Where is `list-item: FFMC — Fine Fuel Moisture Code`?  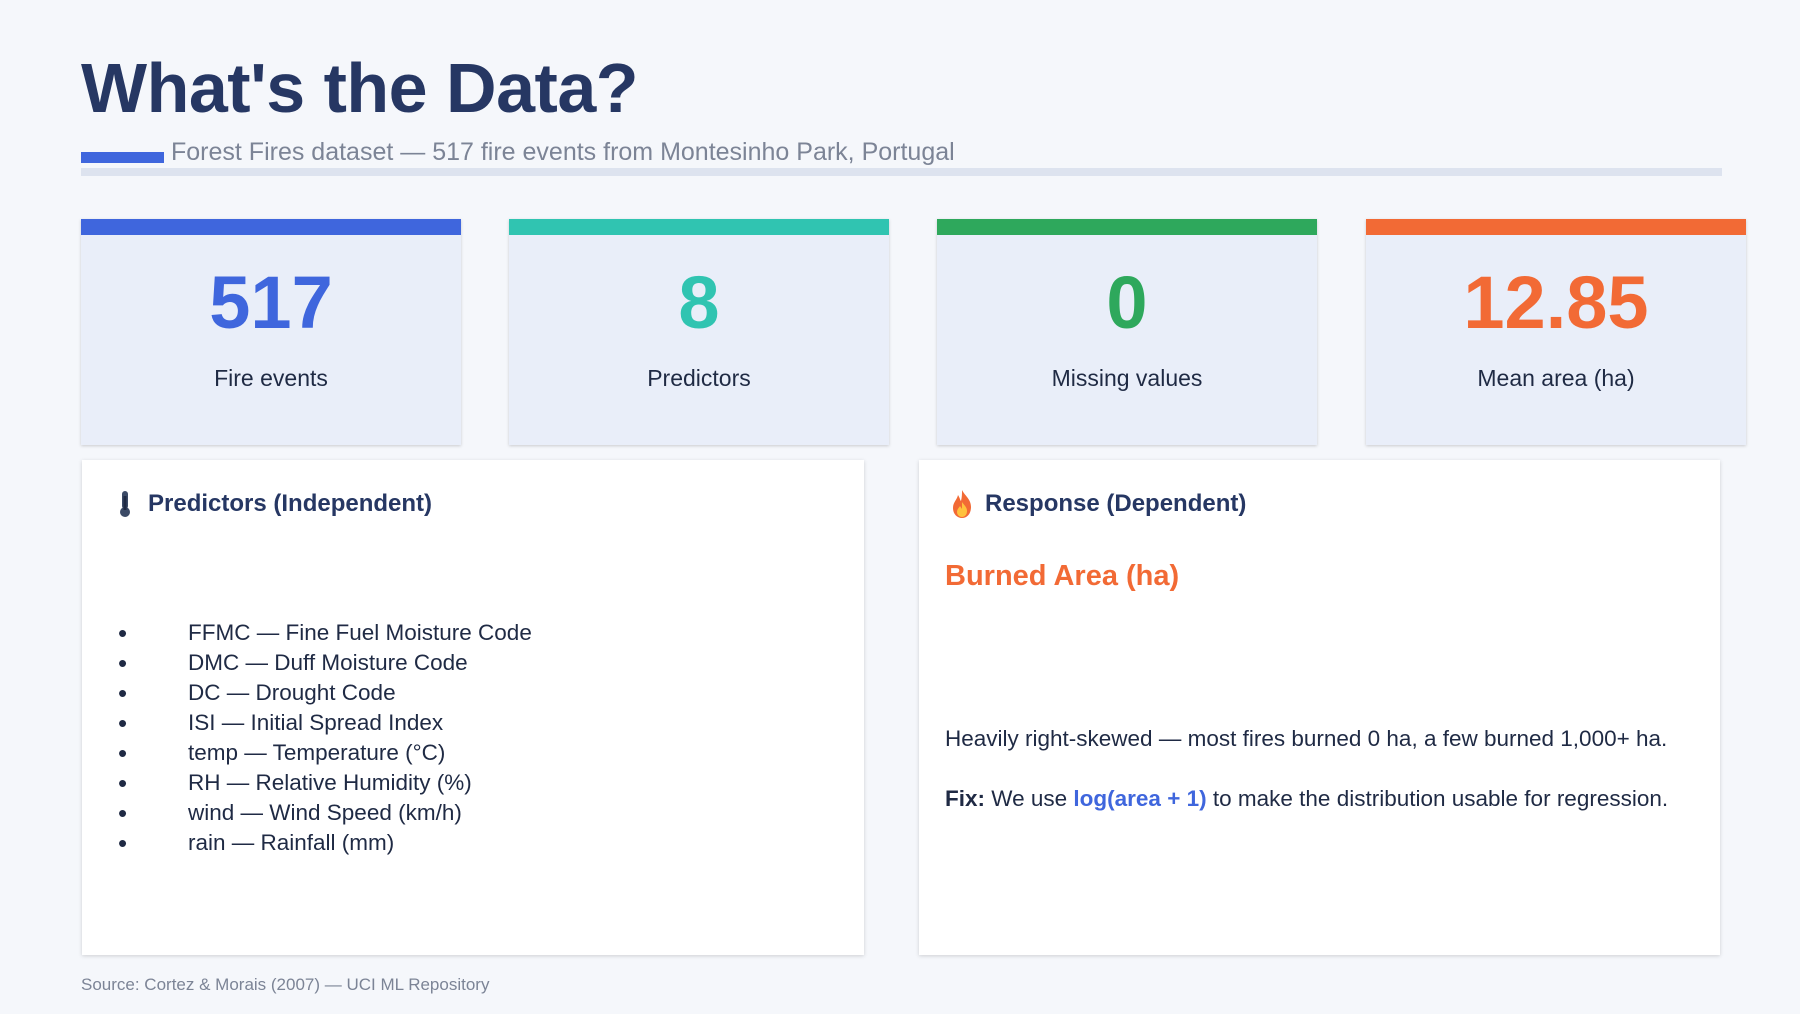 list-item: FFMC — Fine Fuel Moisture Code is located at coordinates (325, 633).